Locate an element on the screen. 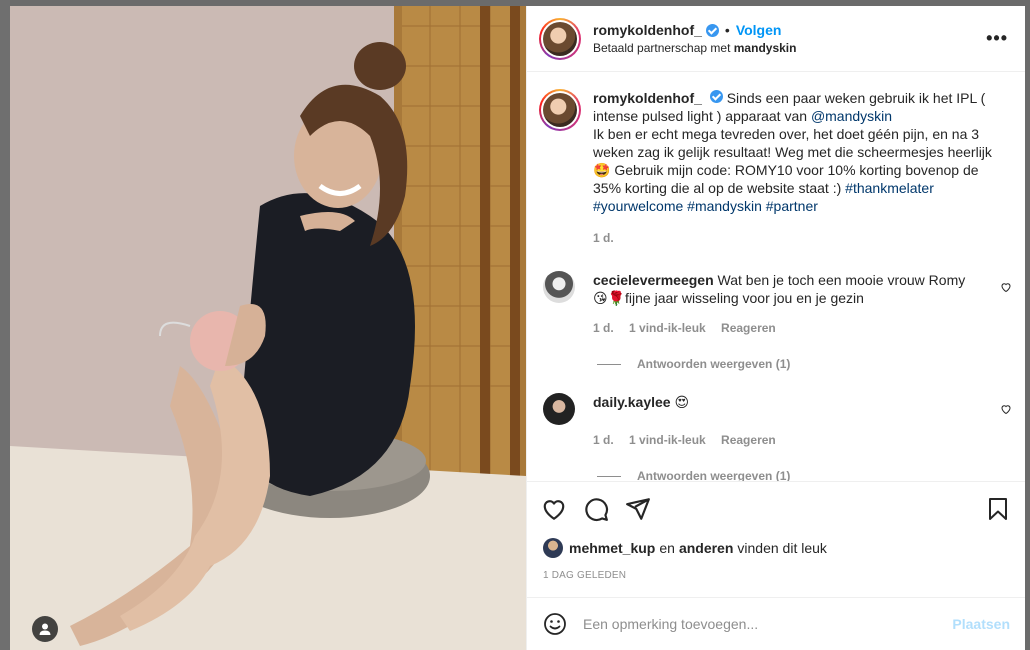 The width and height of the screenshot is (1030, 650). caption-avatar is located at coordinates (560, 110).